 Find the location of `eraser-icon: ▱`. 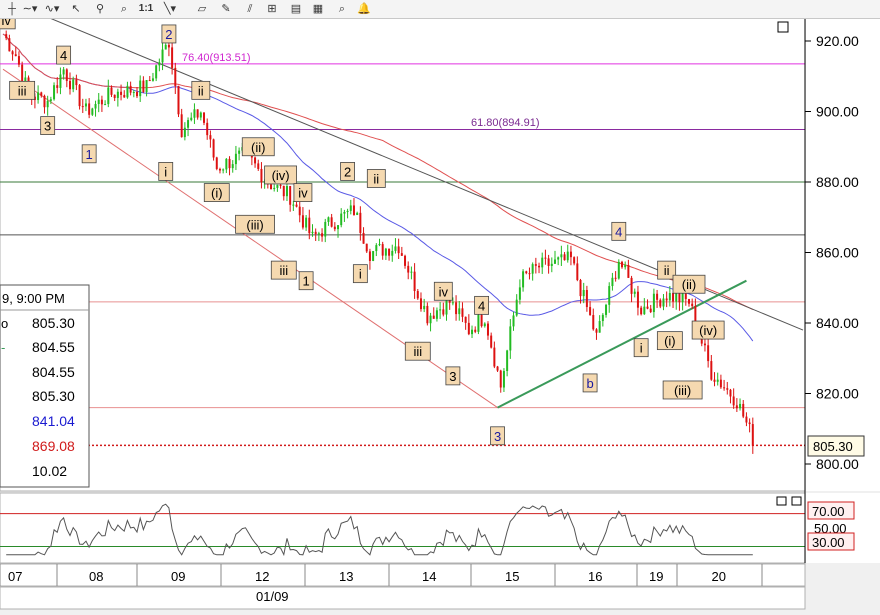

eraser-icon: ▱ is located at coordinates (202, 9).